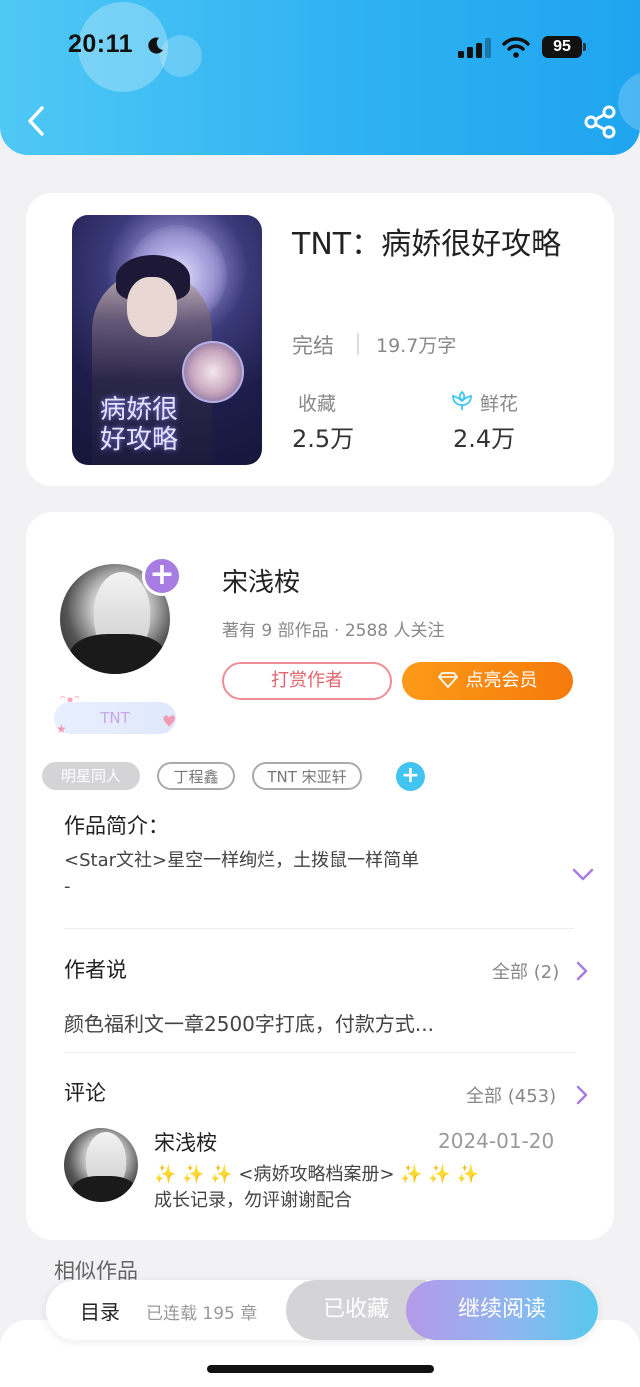 This screenshot has width=640, height=1387. What do you see at coordinates (600, 122) in the screenshot?
I see `share-button` at bounding box center [600, 122].